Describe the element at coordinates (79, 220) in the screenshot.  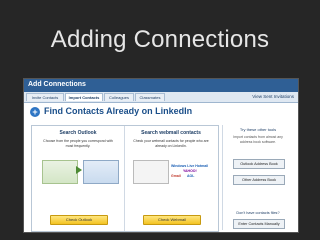
I see `check-outlook-button: Check Outlook` at that location.